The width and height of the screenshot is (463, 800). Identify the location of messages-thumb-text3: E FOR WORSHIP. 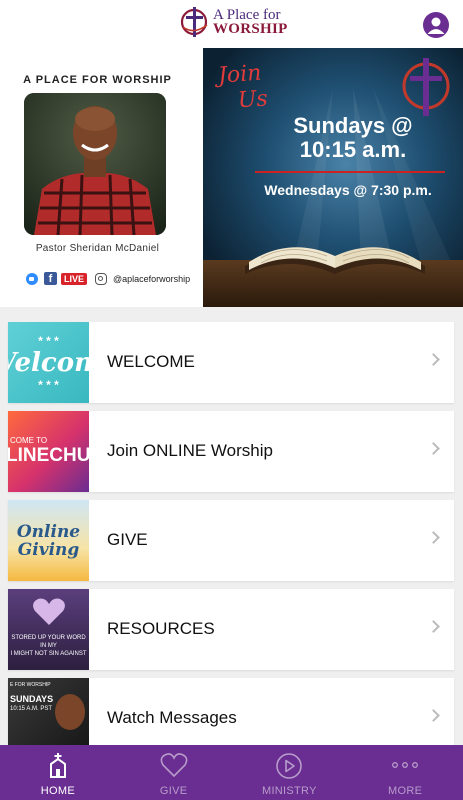
(30, 685).